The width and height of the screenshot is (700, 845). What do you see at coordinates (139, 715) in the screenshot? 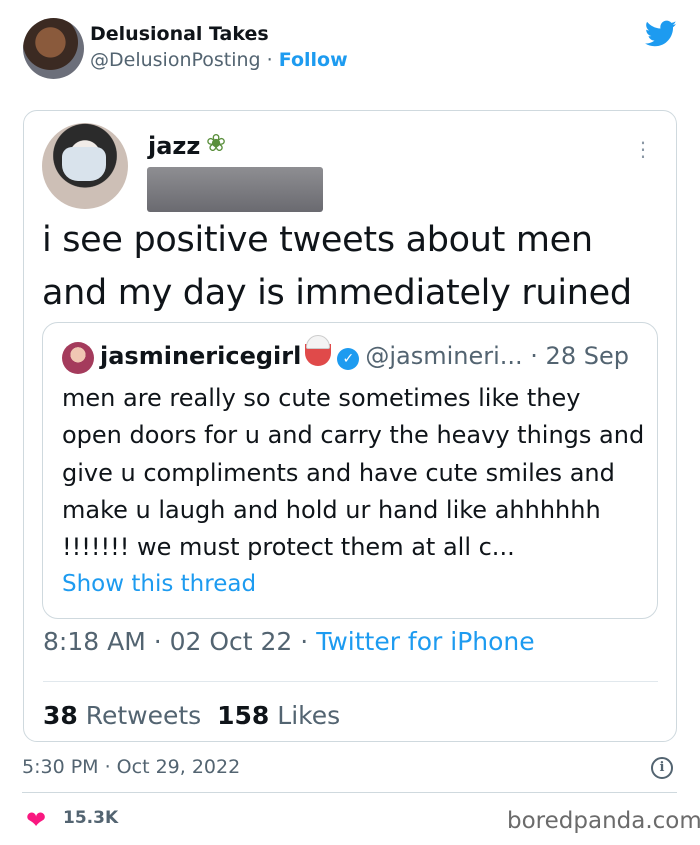
I see `retweets-label: Retweets` at bounding box center [139, 715].